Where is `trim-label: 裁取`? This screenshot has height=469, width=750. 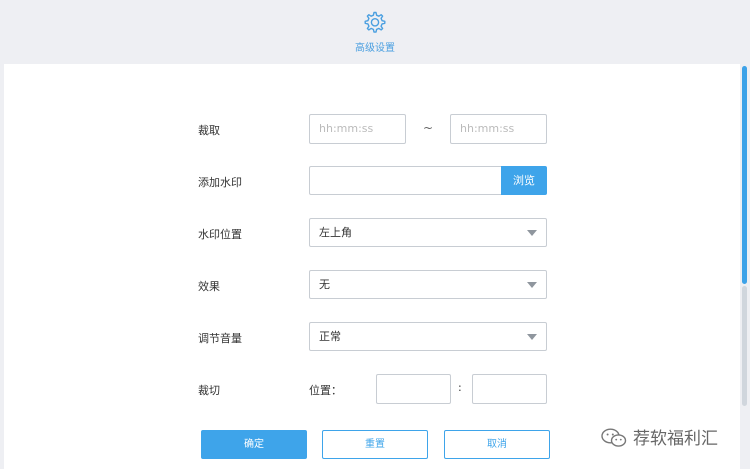
trim-label: 裁取 is located at coordinates (209, 130).